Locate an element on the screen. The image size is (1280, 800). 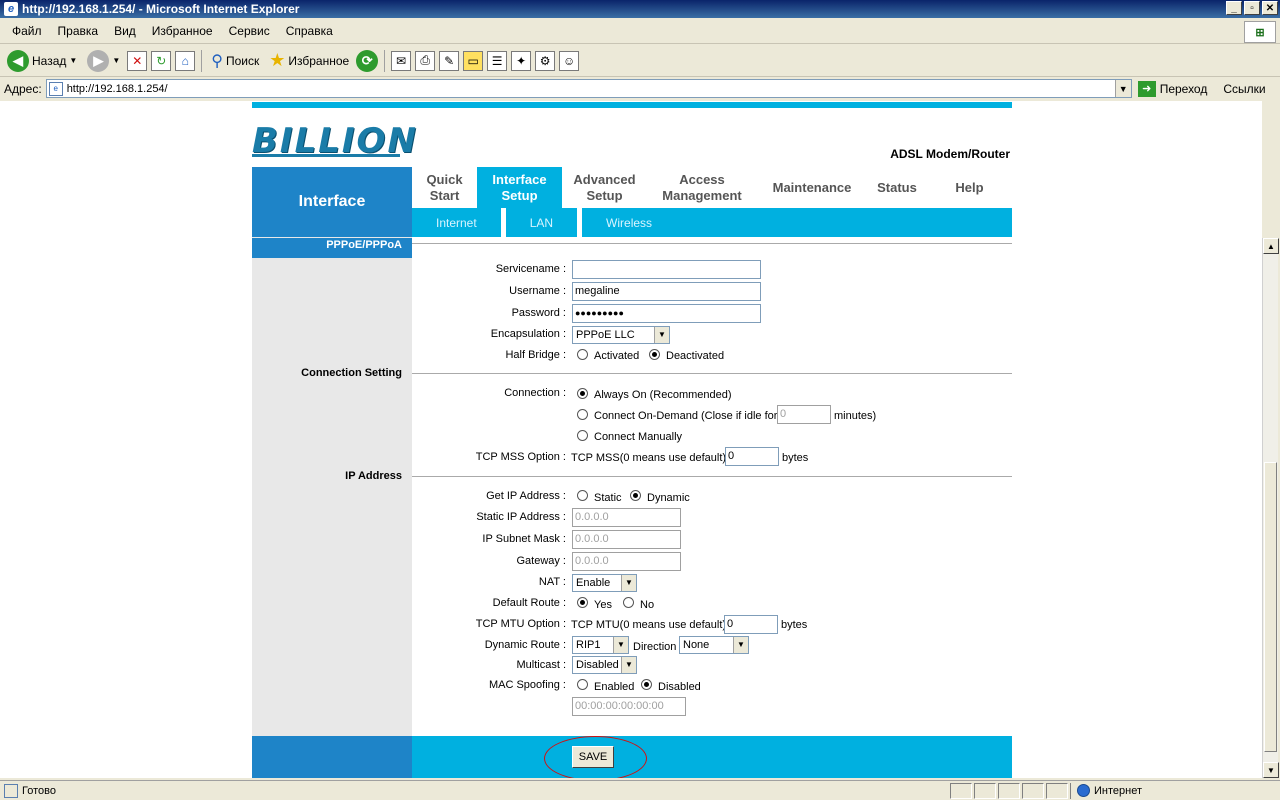
tab-status: Status is located at coordinates (897, 187).